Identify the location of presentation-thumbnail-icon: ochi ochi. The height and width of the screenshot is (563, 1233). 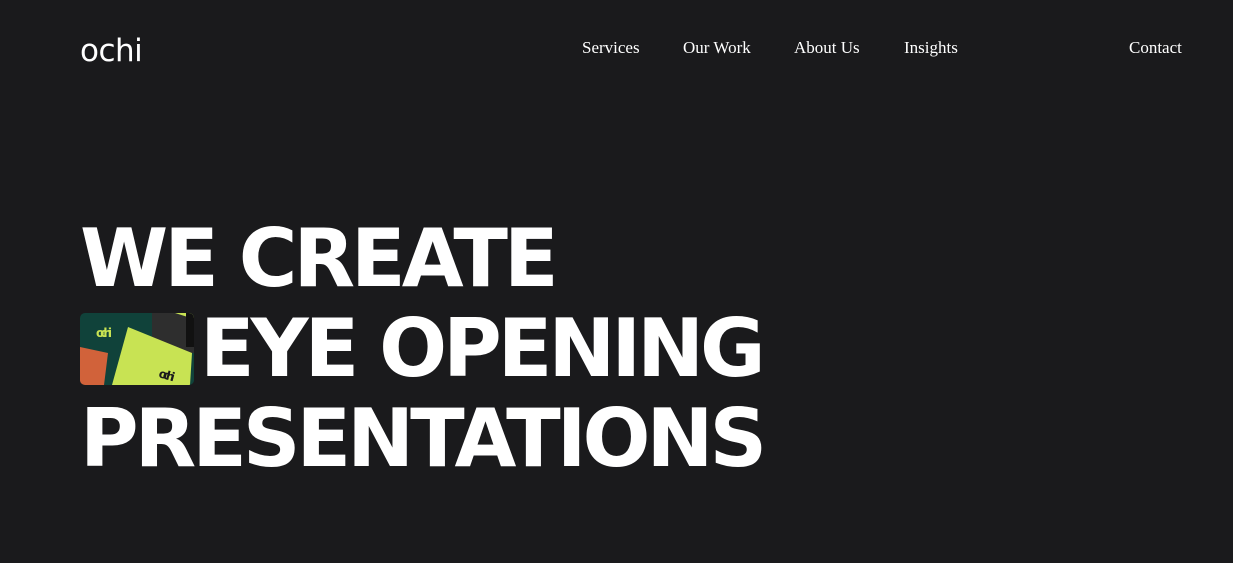
(137, 349).